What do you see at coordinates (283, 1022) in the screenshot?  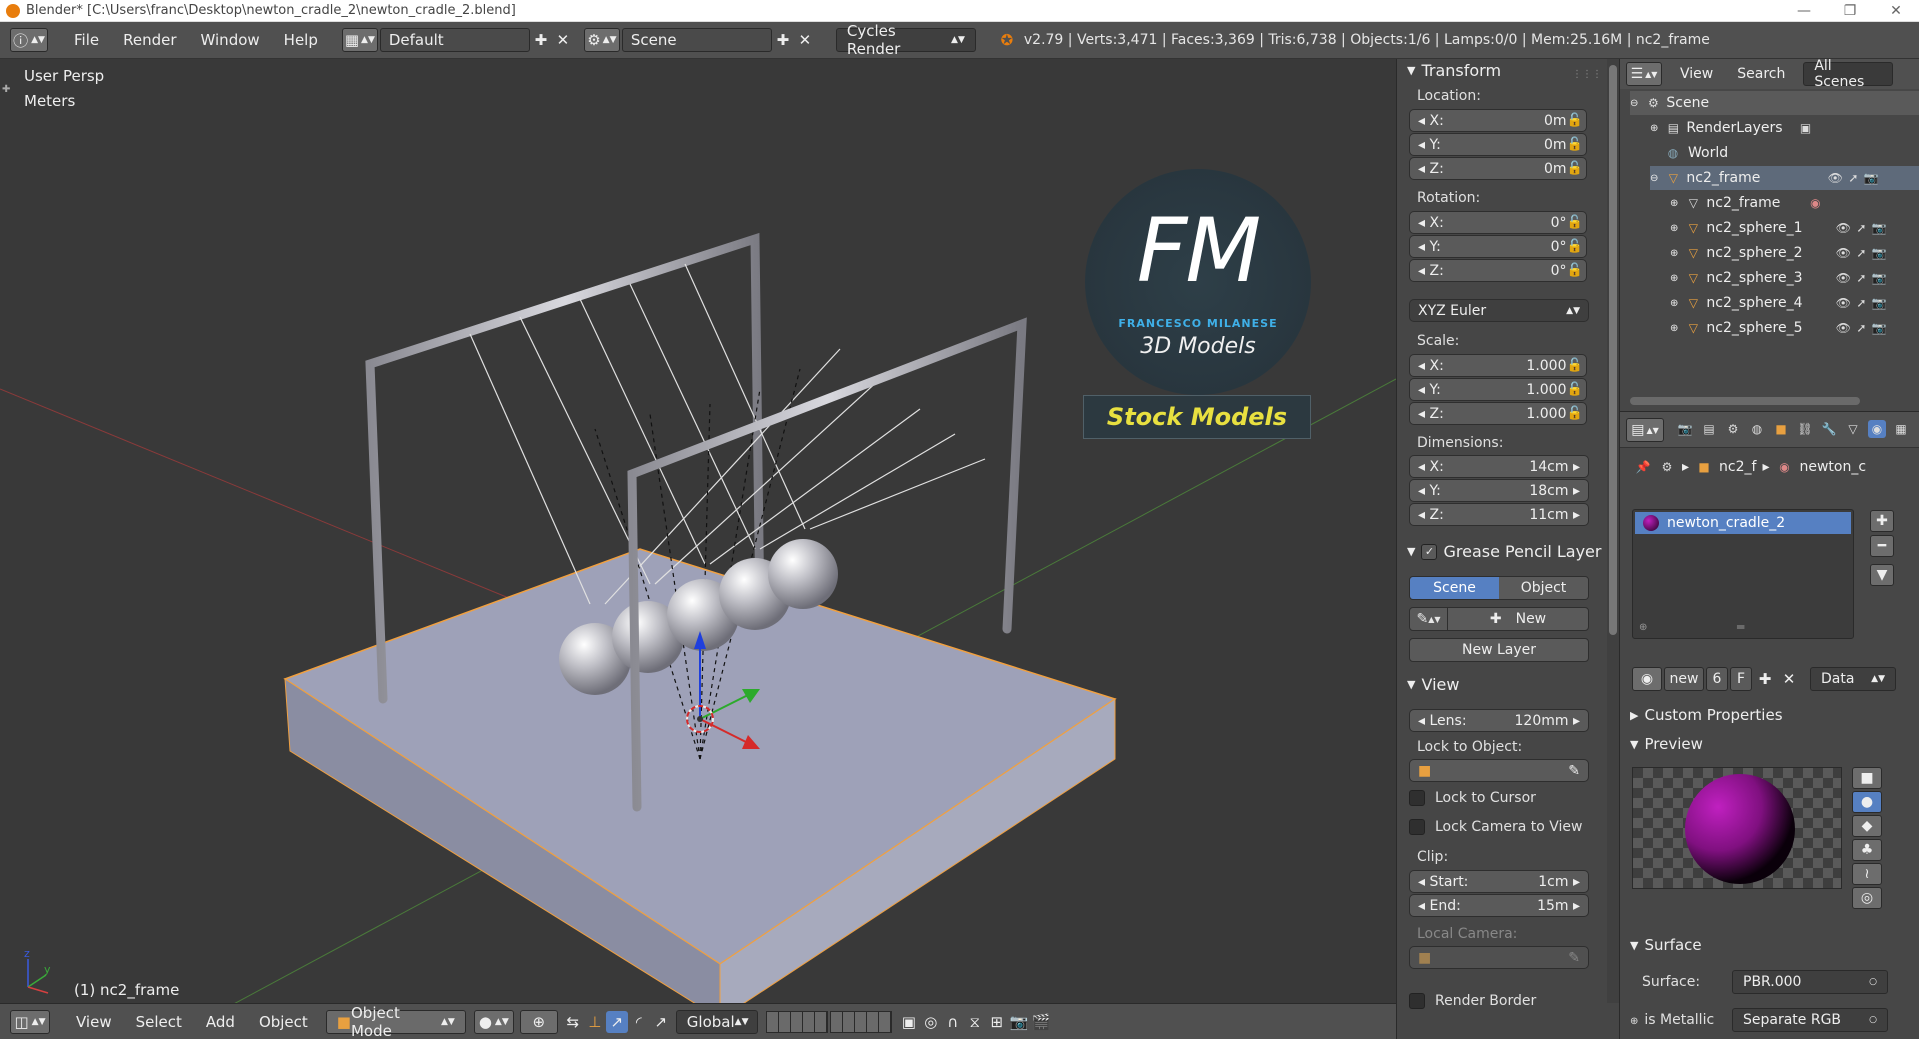 I see `menu-object: Object` at bounding box center [283, 1022].